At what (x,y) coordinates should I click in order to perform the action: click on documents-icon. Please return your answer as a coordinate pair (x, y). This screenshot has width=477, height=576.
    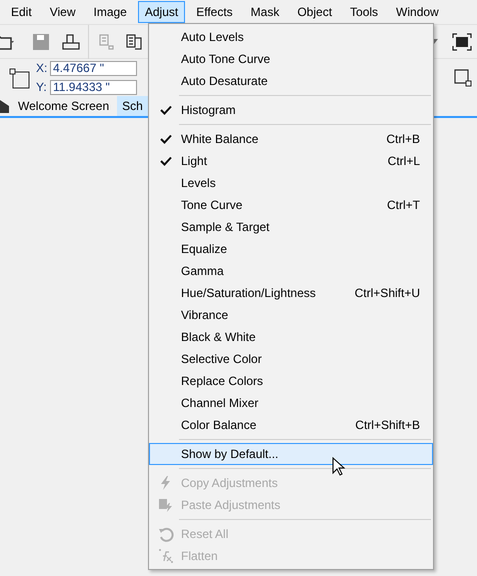
    Looking at the image, I should click on (134, 41).